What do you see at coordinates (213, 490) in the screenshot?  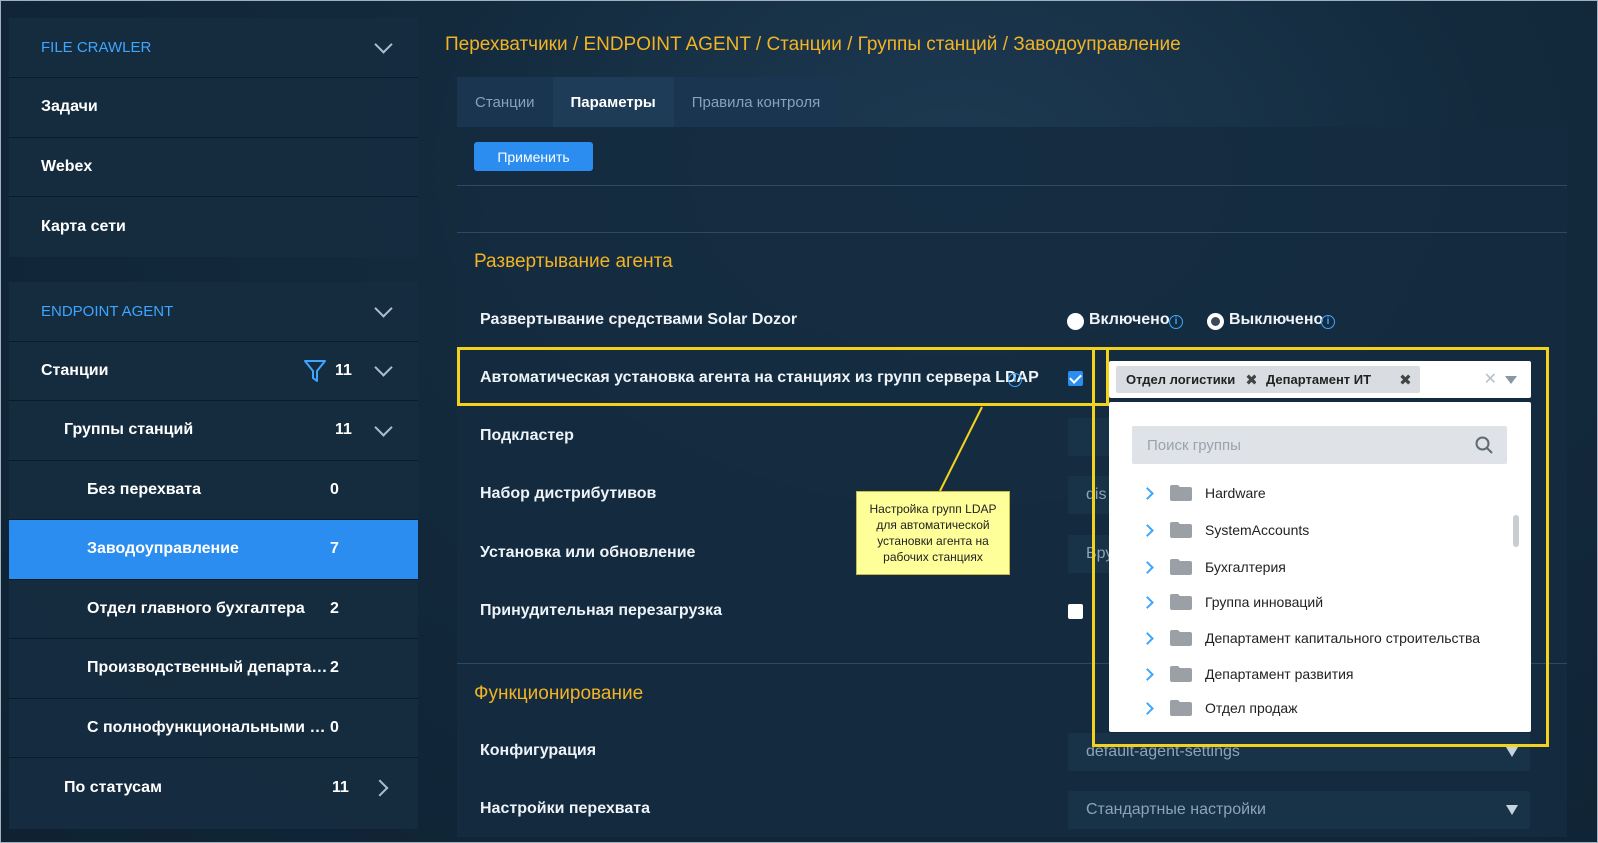 I see `sidebar-item-group: Без перехвата 0` at bounding box center [213, 490].